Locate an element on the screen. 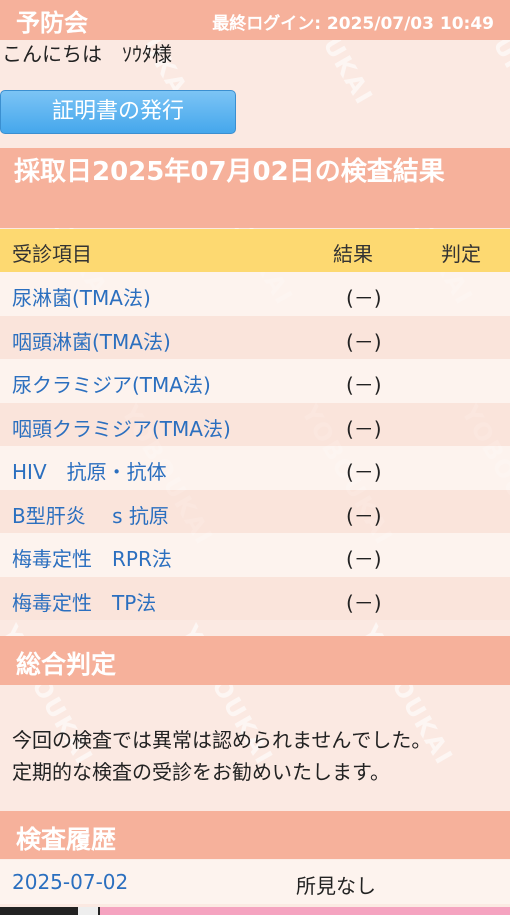  column-header-judgement: 判定 is located at coordinates (461, 254).